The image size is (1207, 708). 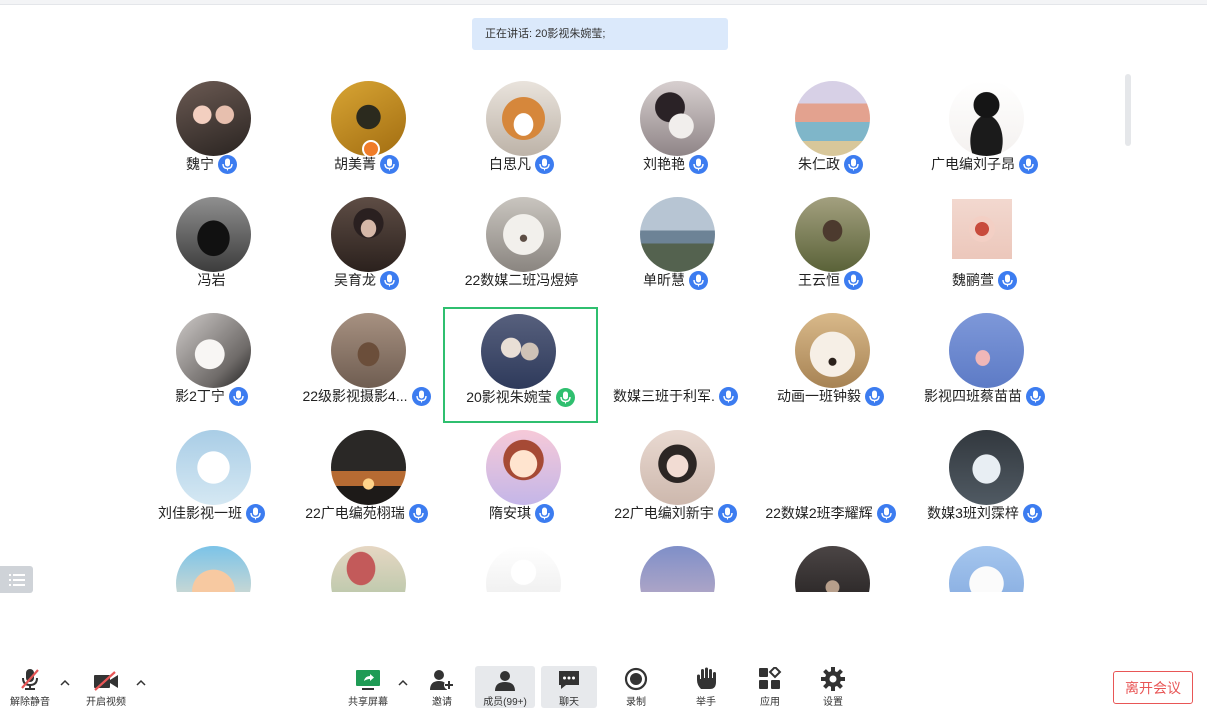 What do you see at coordinates (569, 702) in the screenshot?
I see `chat-label: 聊天` at bounding box center [569, 702].